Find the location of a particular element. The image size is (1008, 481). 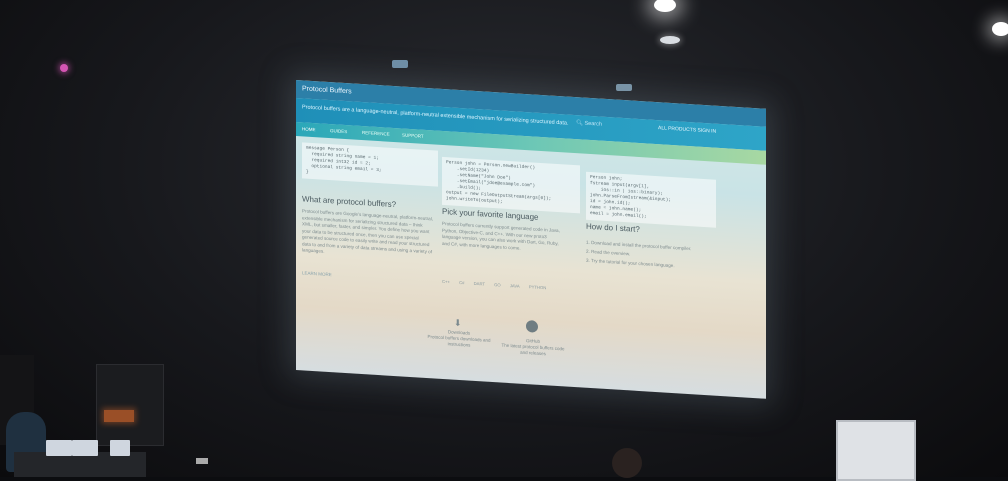

pink-indicator-light is located at coordinates (64, 68).